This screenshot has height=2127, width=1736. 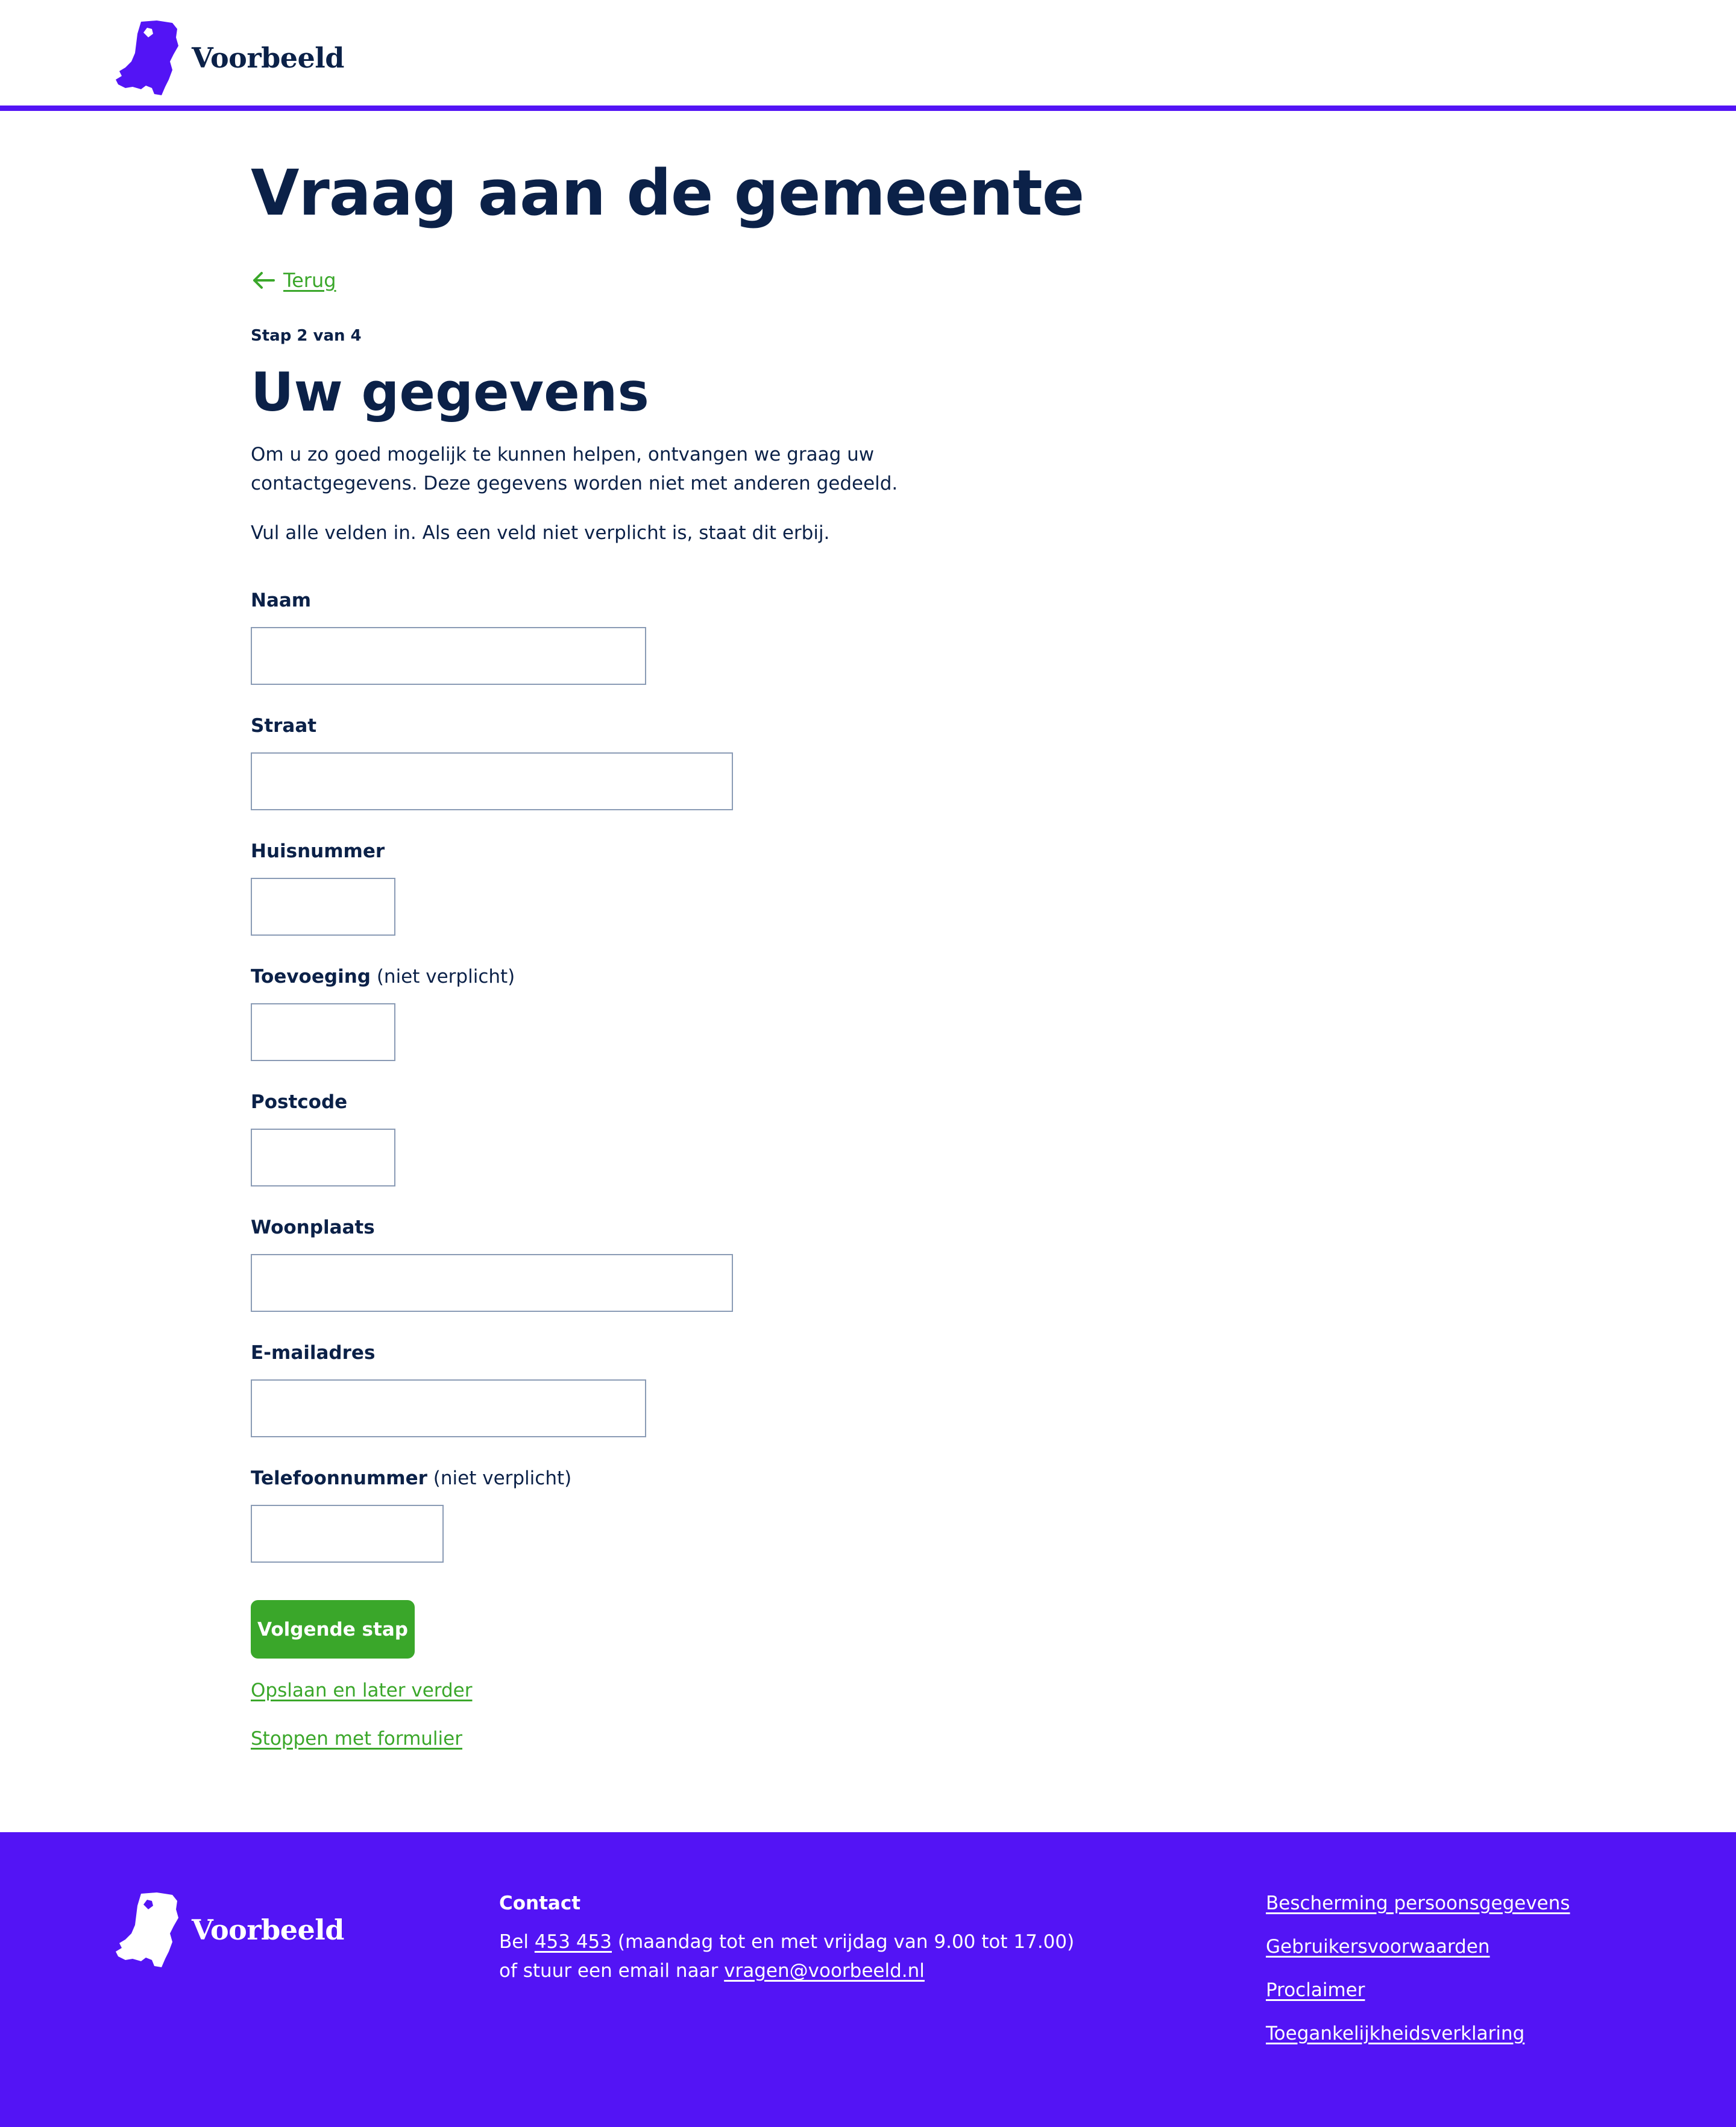 What do you see at coordinates (1418, 1911) in the screenshot?
I see `footer-link-privacy: Bescherming persoonsgegevens` at bounding box center [1418, 1911].